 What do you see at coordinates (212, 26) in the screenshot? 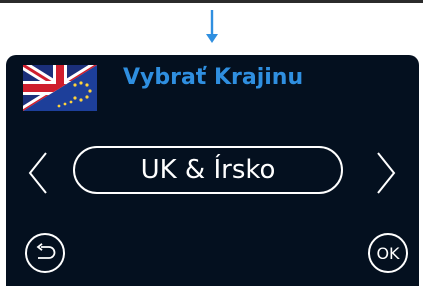
I see `arrow-down-icon` at bounding box center [212, 26].